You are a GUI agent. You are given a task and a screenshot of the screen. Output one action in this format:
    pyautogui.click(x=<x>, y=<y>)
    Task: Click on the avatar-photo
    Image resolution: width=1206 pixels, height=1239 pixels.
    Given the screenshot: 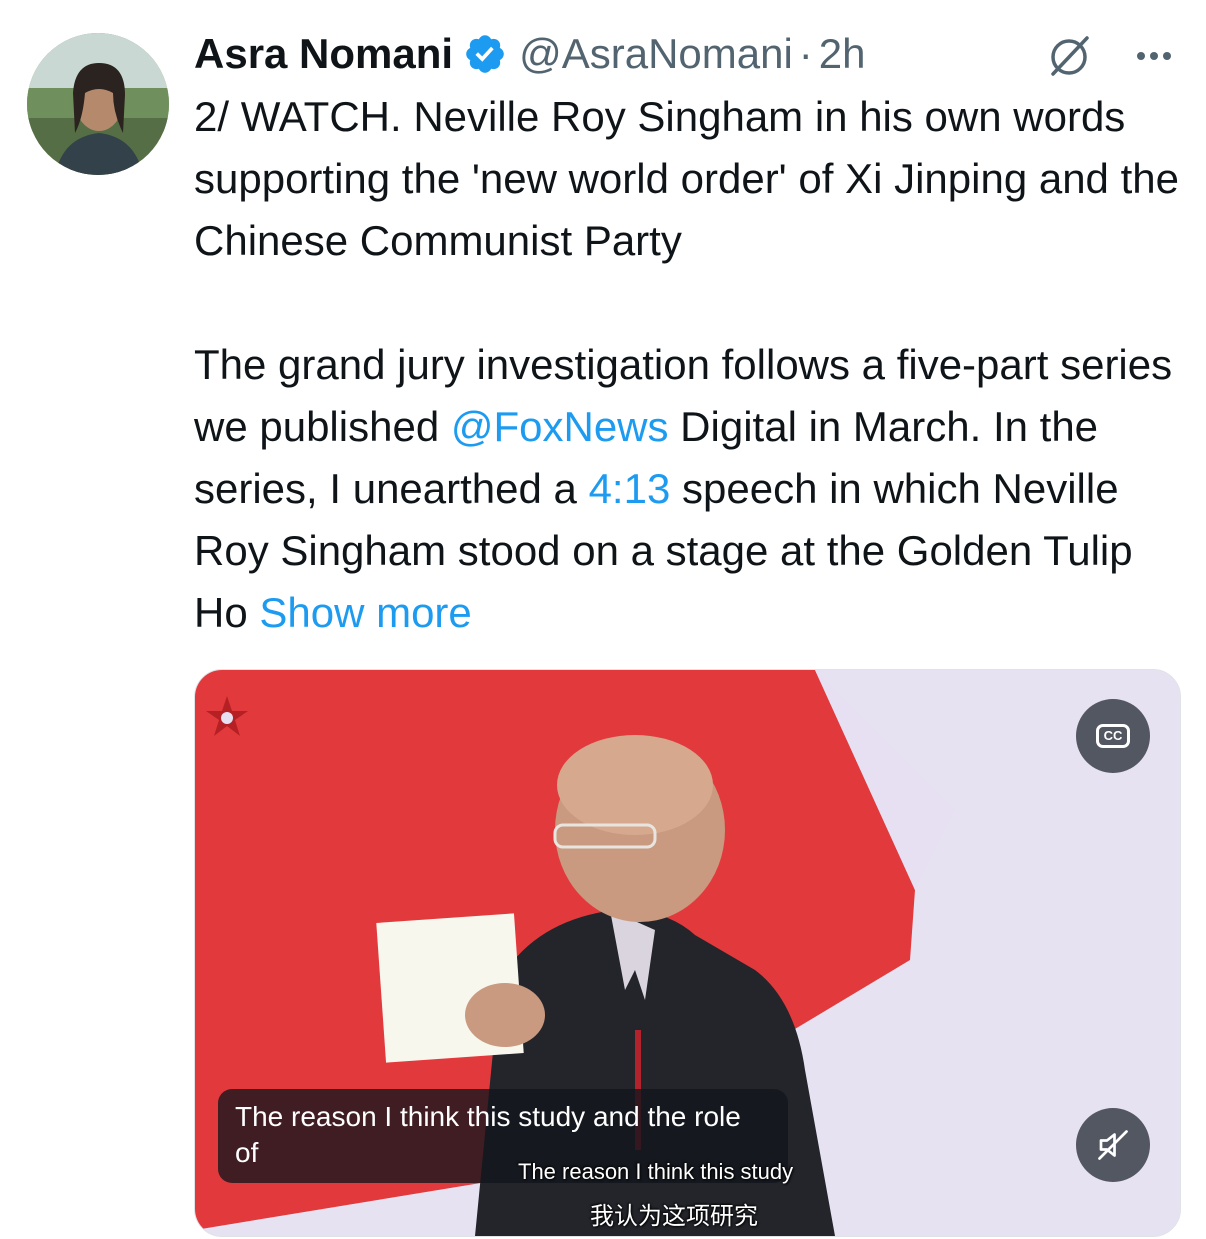 What is the action you would take?
    pyautogui.click(x=98, y=104)
    